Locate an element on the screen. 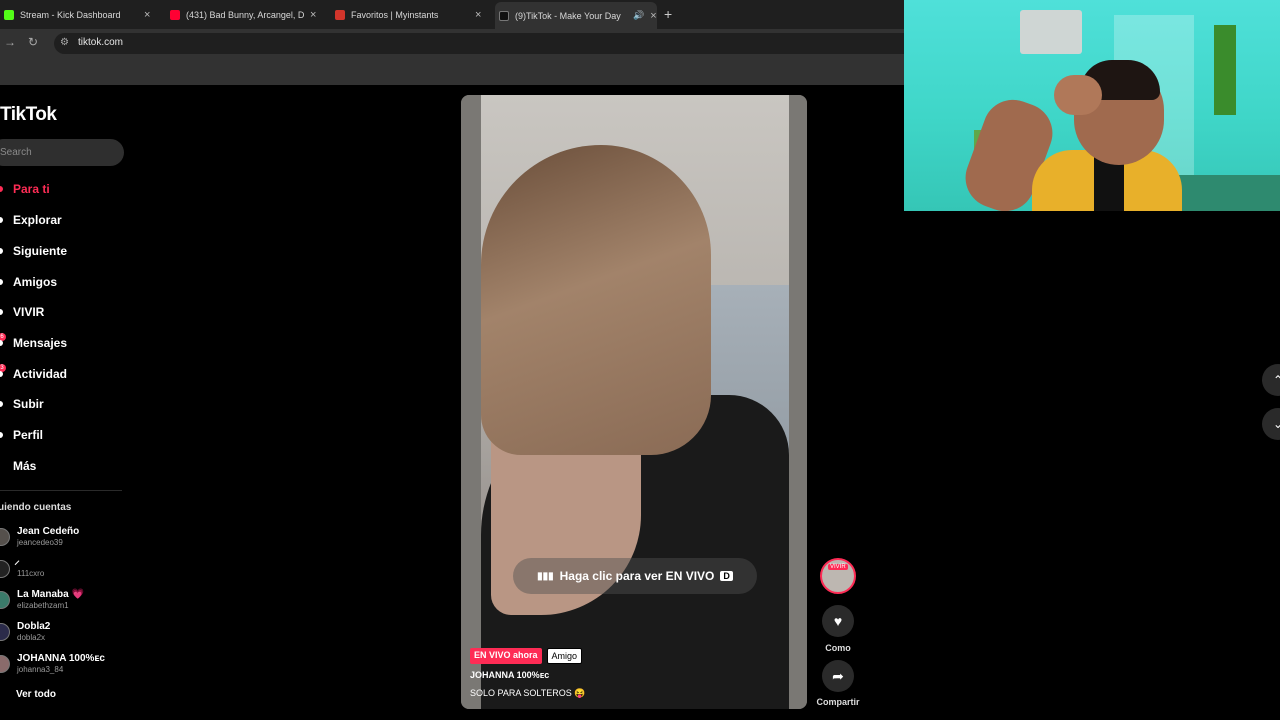  keyboard-shortcut-key: D is located at coordinates (726, 576).